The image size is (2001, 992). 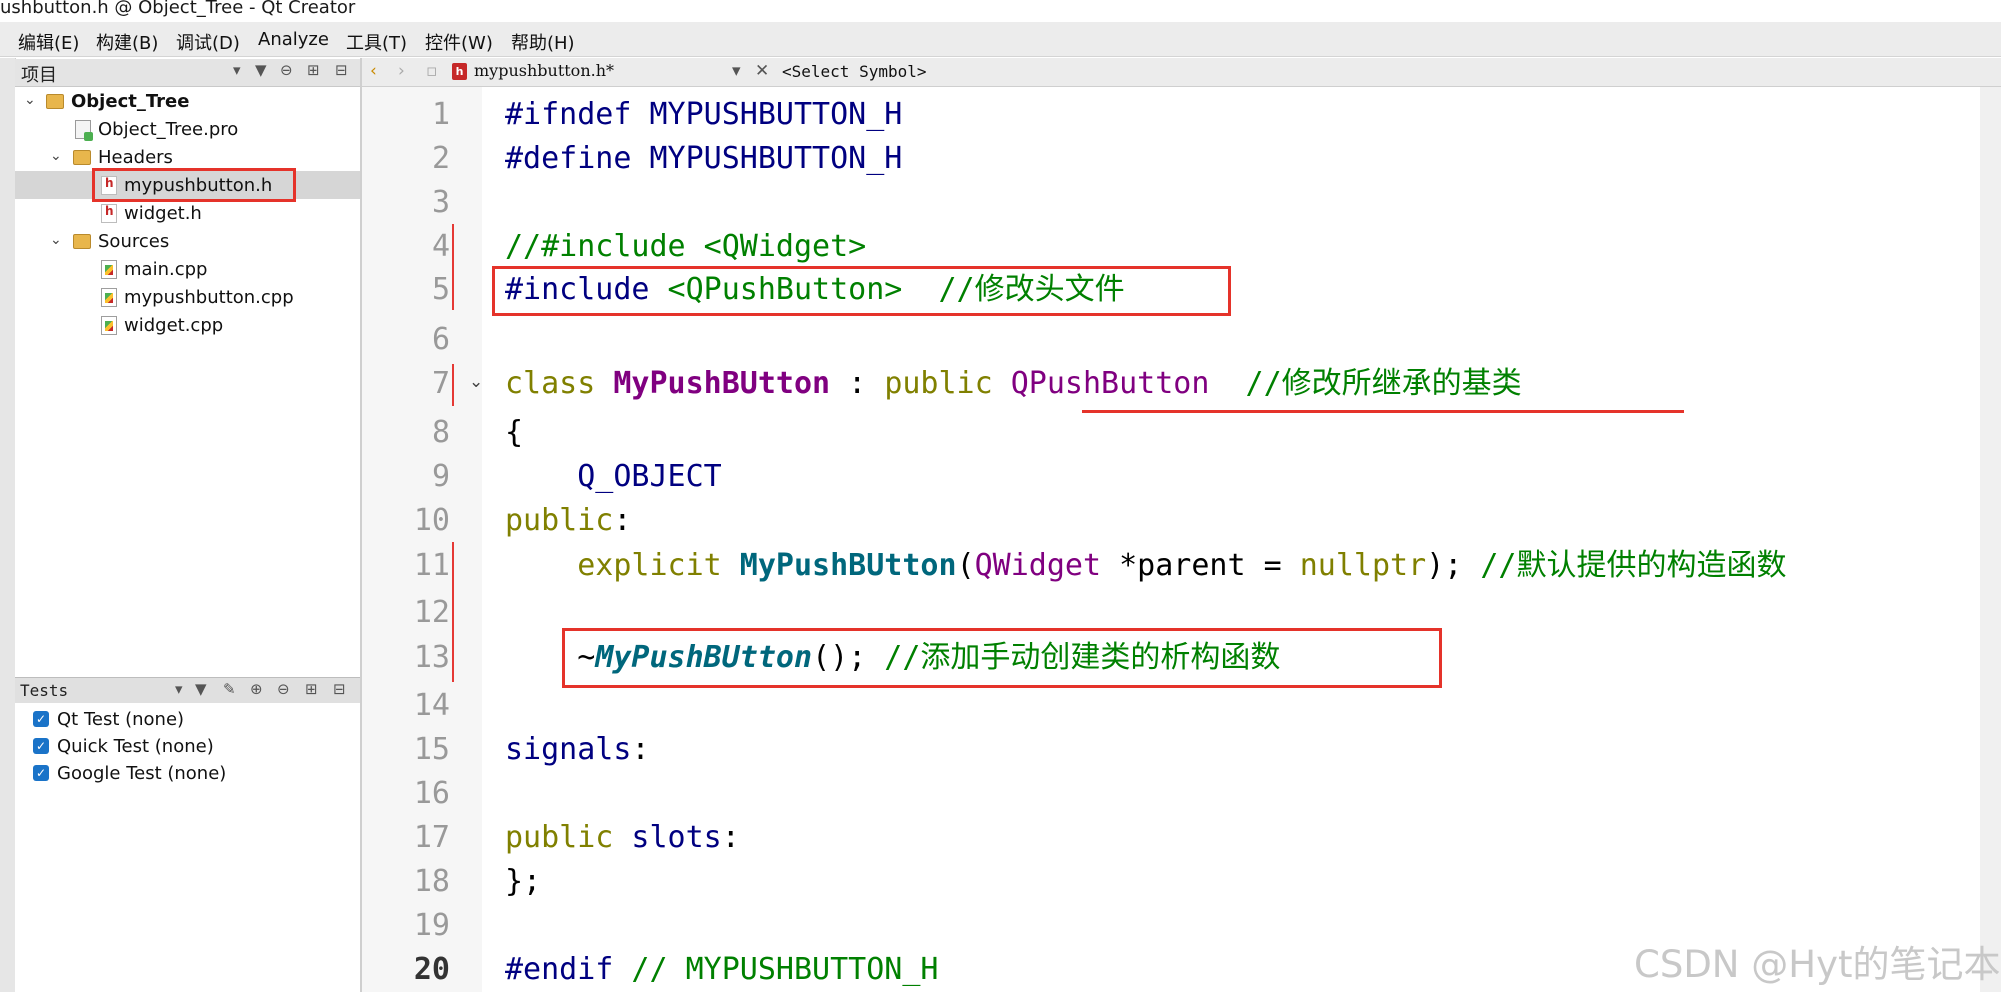 What do you see at coordinates (704, 114) in the screenshot?
I see `code-line-1: #ifndef MYPUSHBUTTON_H` at bounding box center [704, 114].